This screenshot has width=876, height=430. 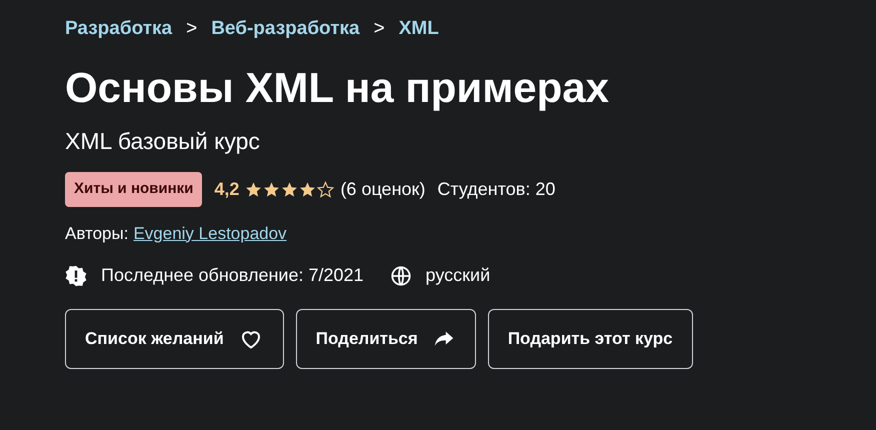 What do you see at coordinates (386, 339) in the screenshot?
I see `action-button: Поделиться` at bounding box center [386, 339].